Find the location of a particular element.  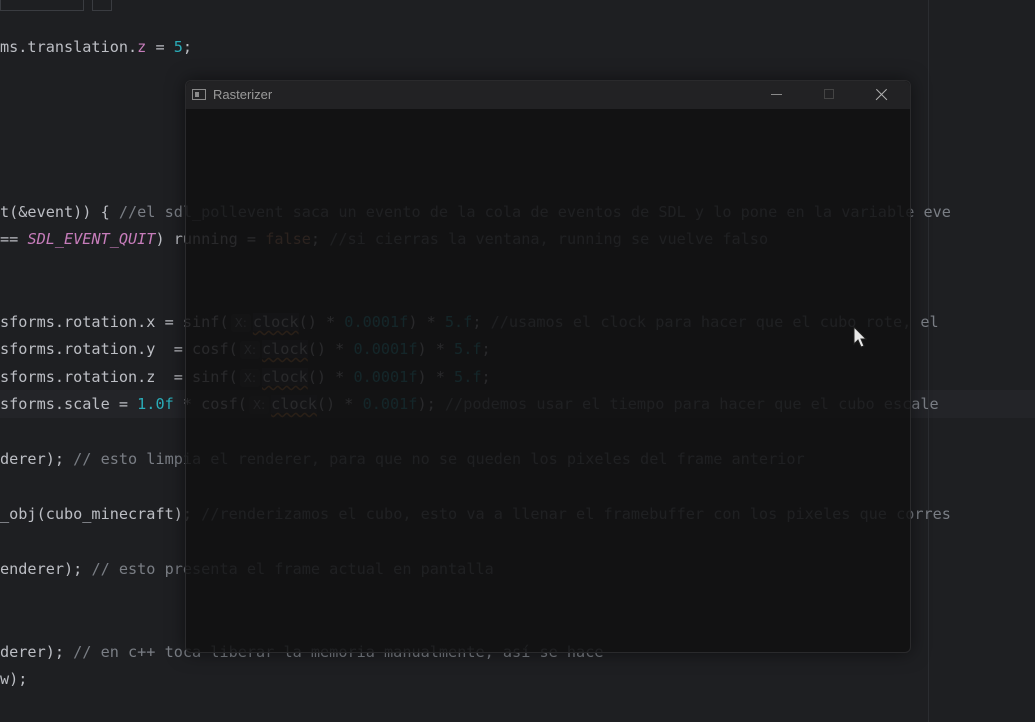

code-token: t(&event)) { is located at coordinates (59, 212).